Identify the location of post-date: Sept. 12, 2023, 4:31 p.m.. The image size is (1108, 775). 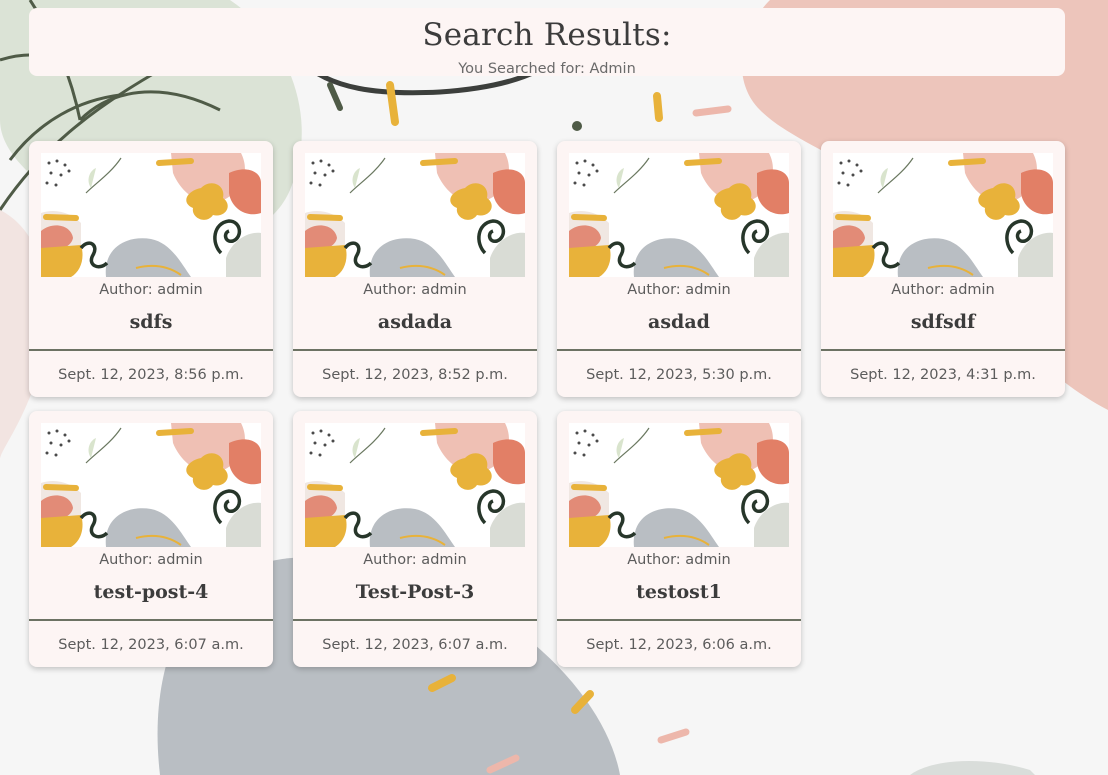
(943, 375).